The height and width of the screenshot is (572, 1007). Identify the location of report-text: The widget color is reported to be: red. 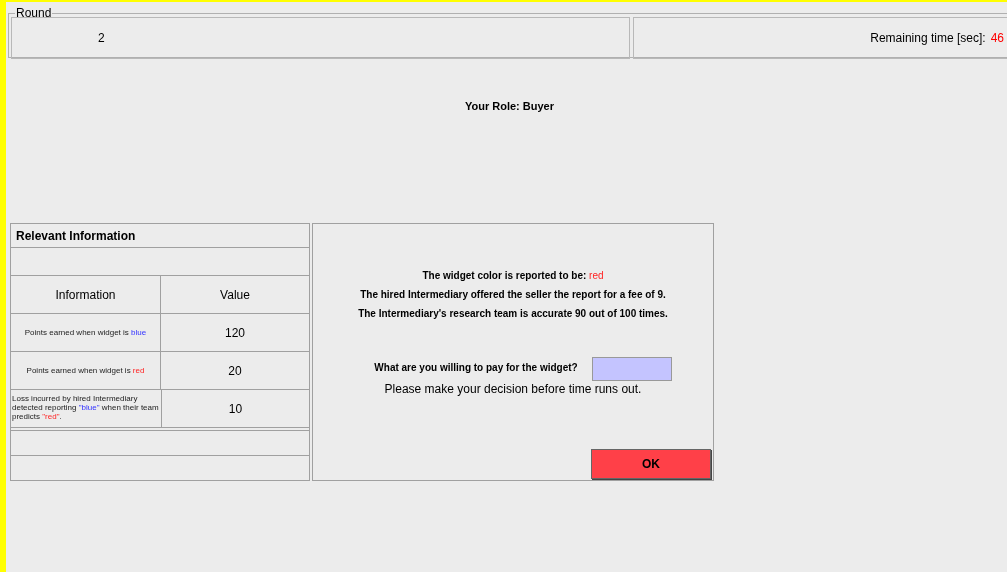
(513, 275).